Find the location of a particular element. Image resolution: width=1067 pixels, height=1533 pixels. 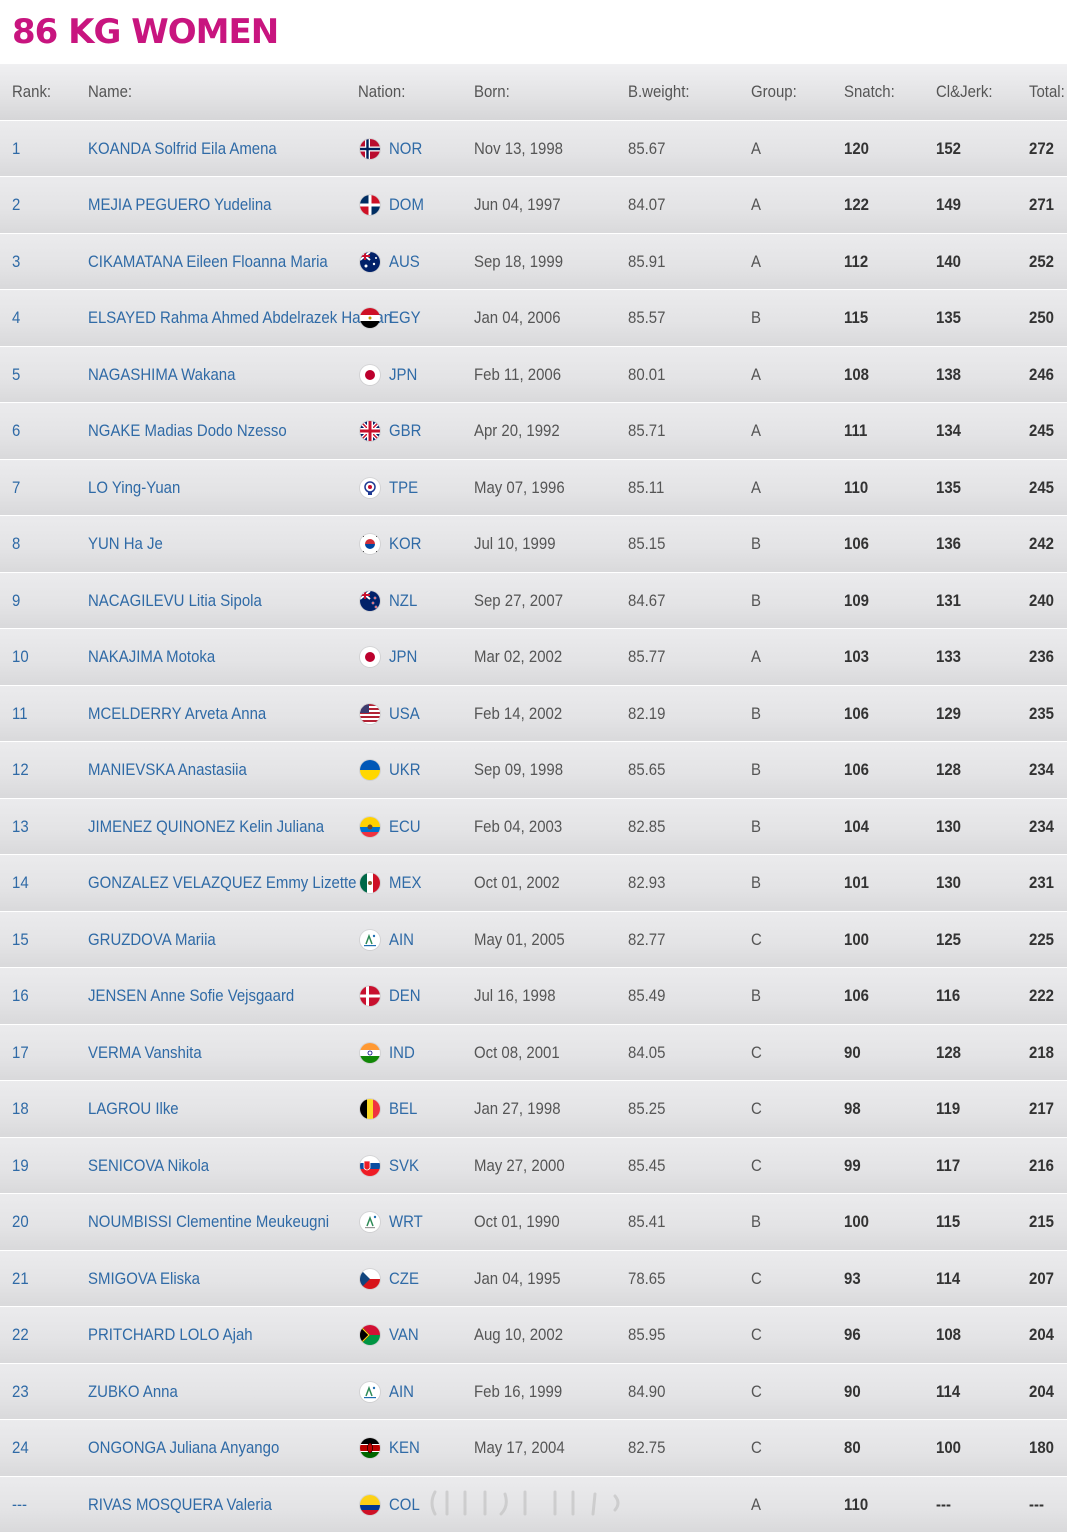

athlete-name-link: RIVAS MOSQUERA Valeria is located at coordinates (180, 1505).